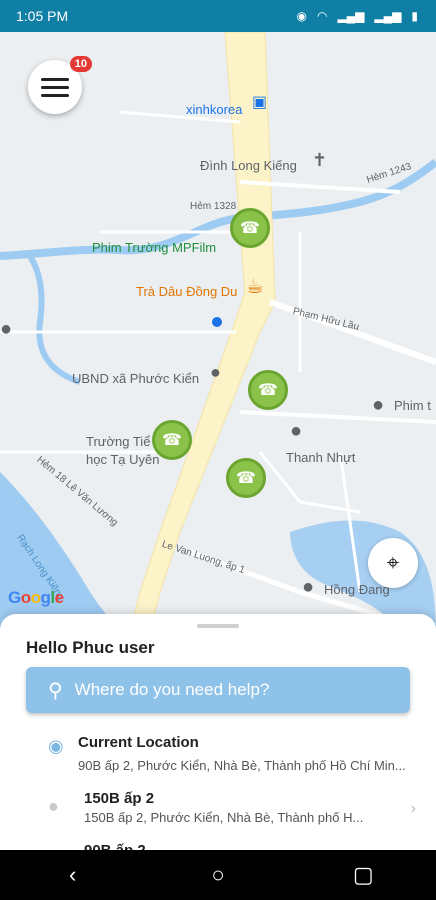 The height and width of the screenshot is (900, 436). What do you see at coordinates (378, 405) in the screenshot?
I see `place-pin-icon-2: ●` at bounding box center [378, 405].